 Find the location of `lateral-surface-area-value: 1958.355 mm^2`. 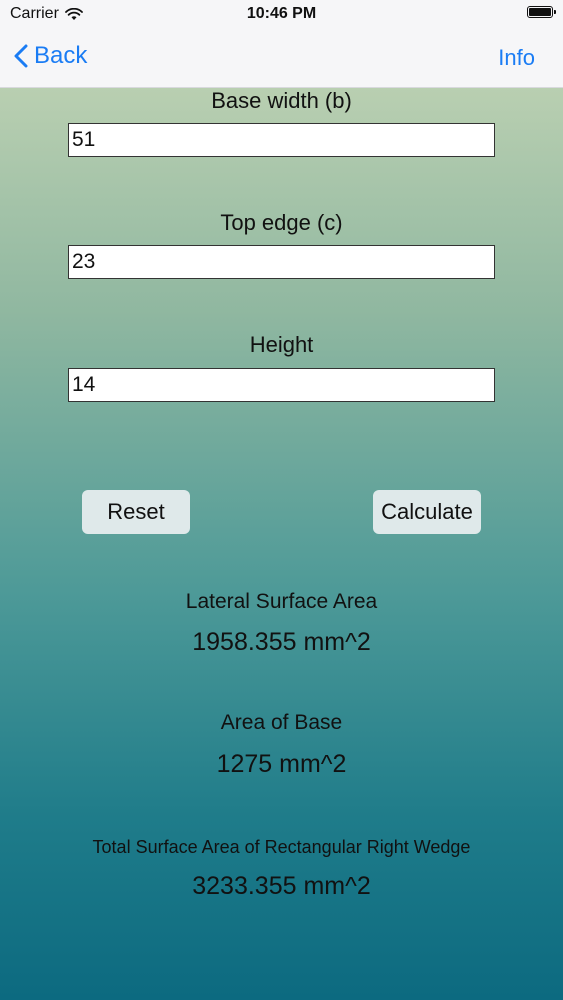

lateral-surface-area-value: 1958.355 mm^2 is located at coordinates (281, 642).